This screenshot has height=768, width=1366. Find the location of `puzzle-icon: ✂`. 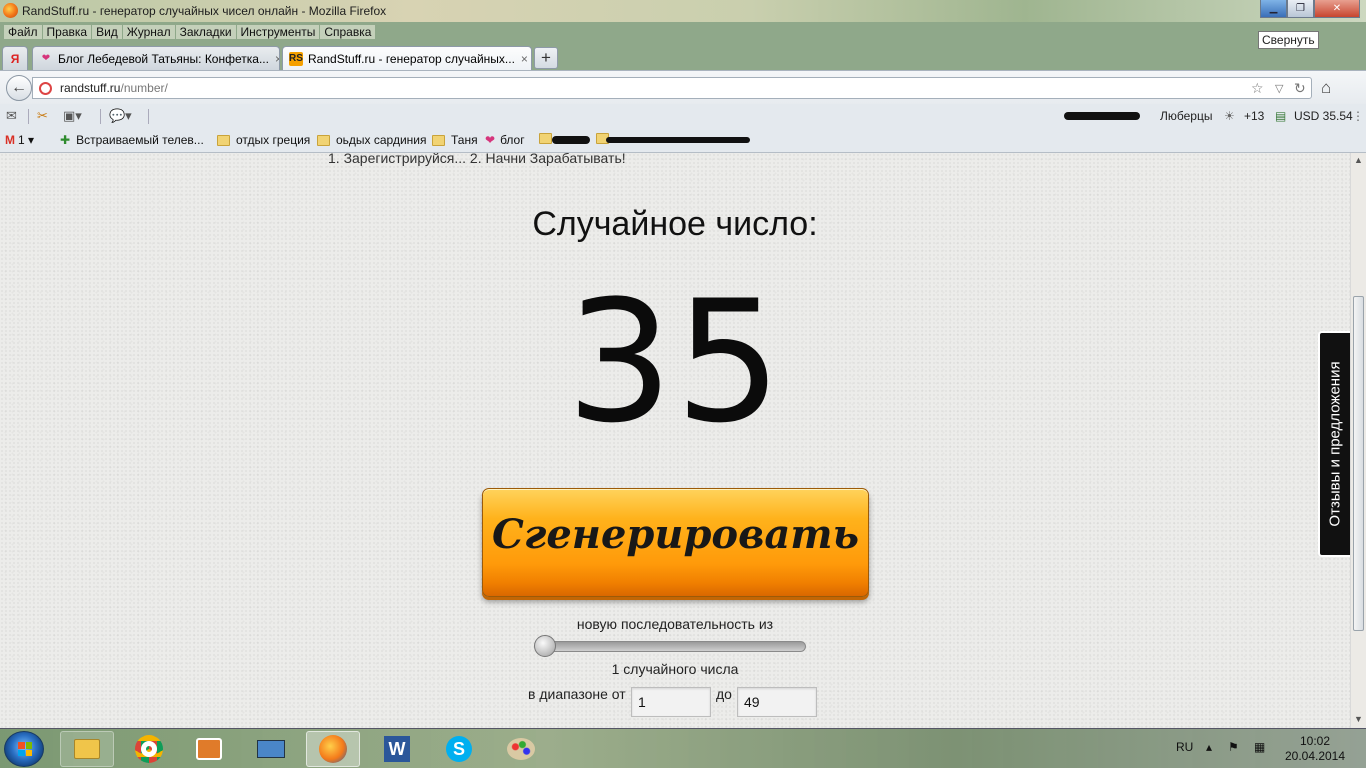

puzzle-icon: ✂ is located at coordinates (42, 116).